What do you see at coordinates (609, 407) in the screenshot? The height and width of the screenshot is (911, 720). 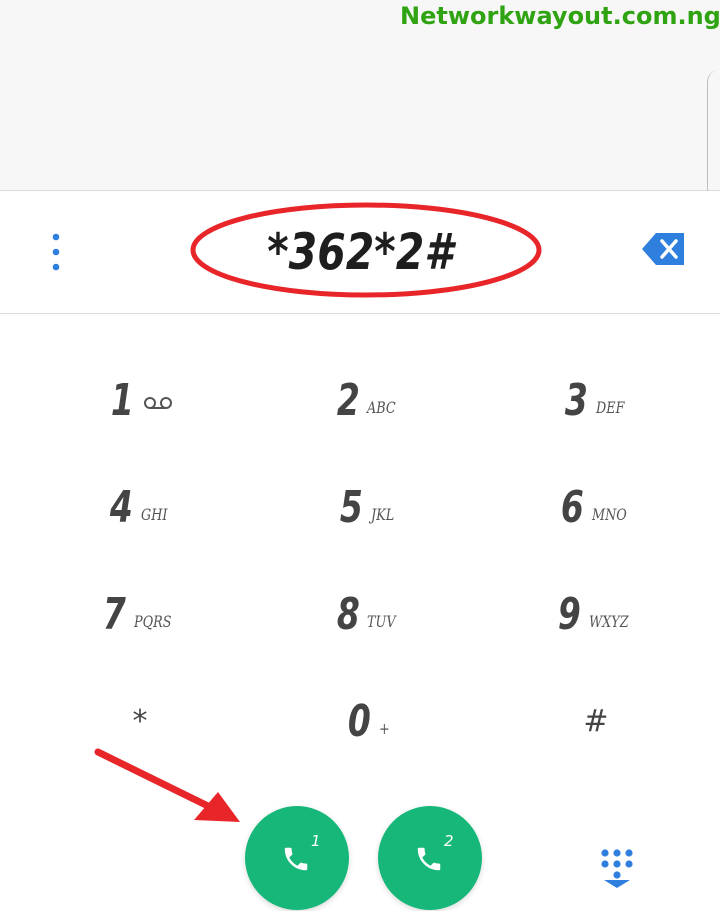 I see `key-letters: DEF` at bounding box center [609, 407].